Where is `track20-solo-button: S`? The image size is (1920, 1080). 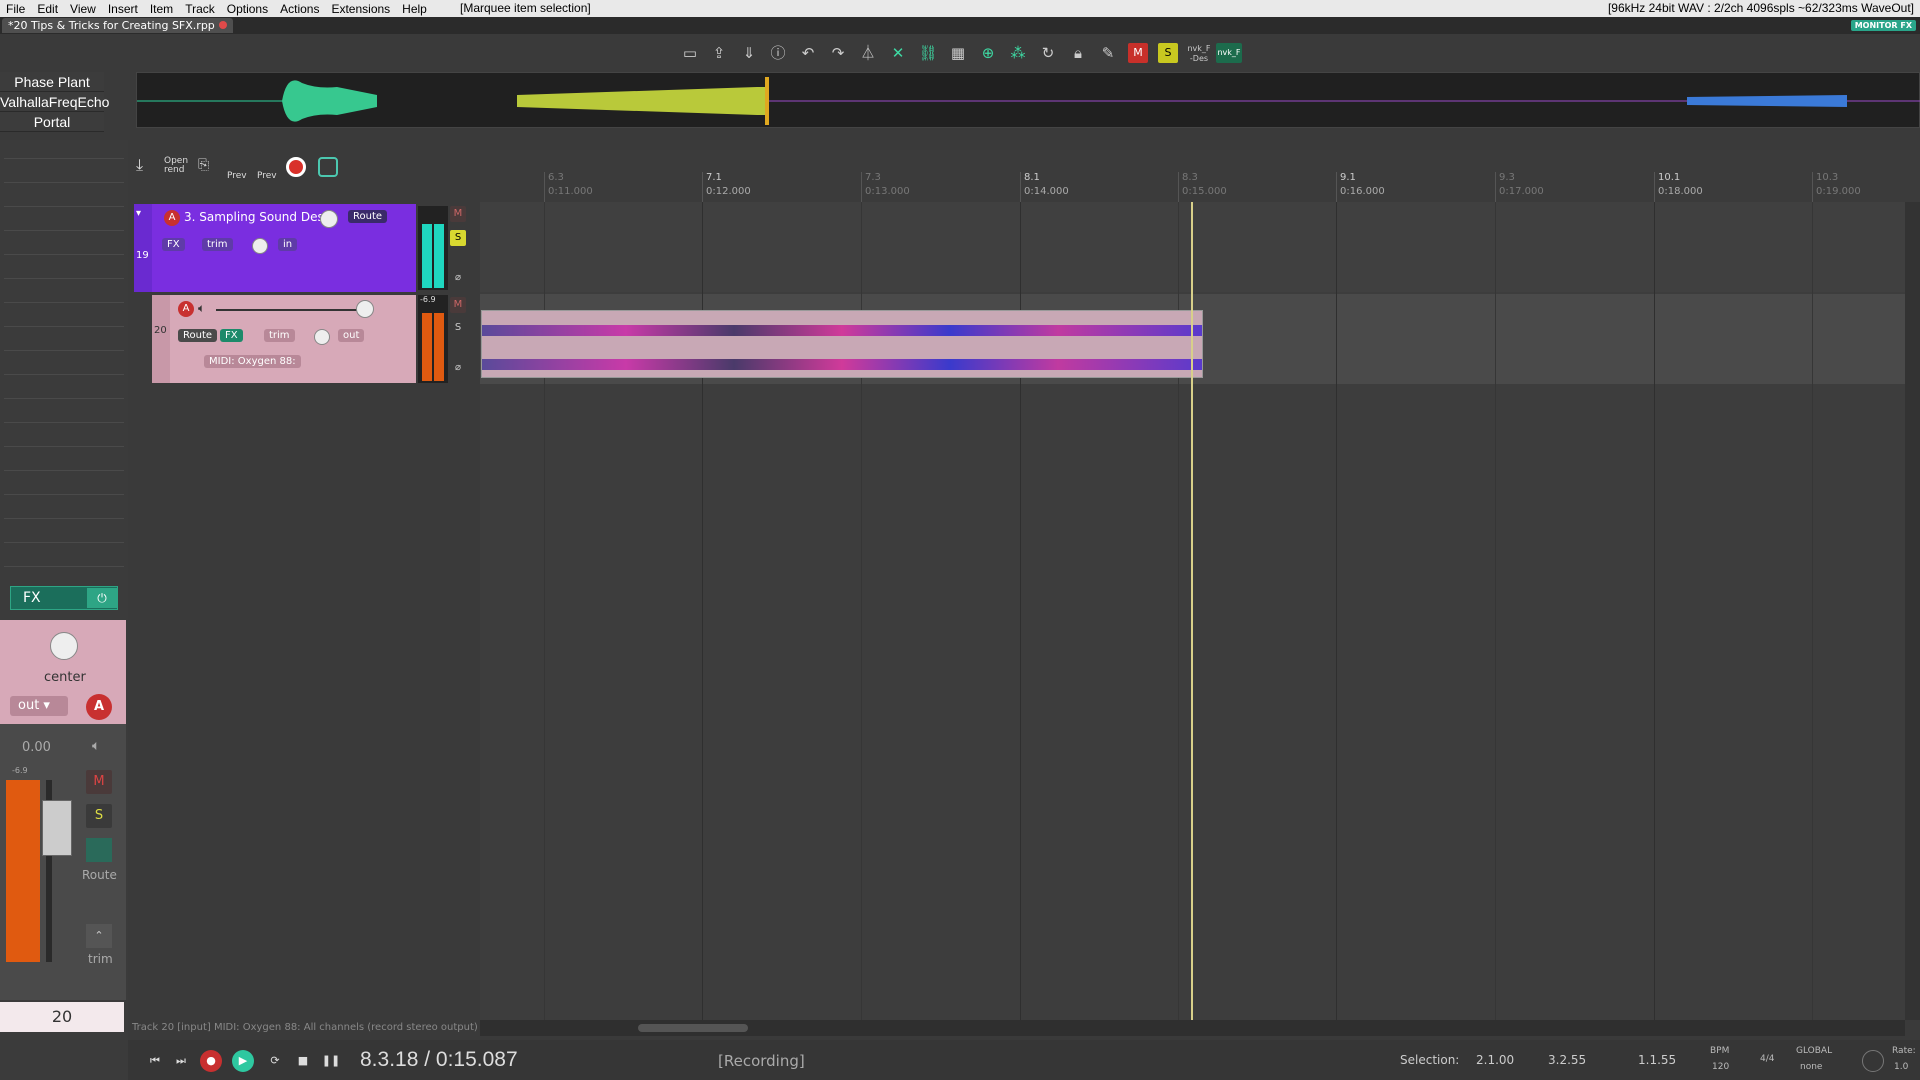 track20-solo-button: S is located at coordinates (458, 328).